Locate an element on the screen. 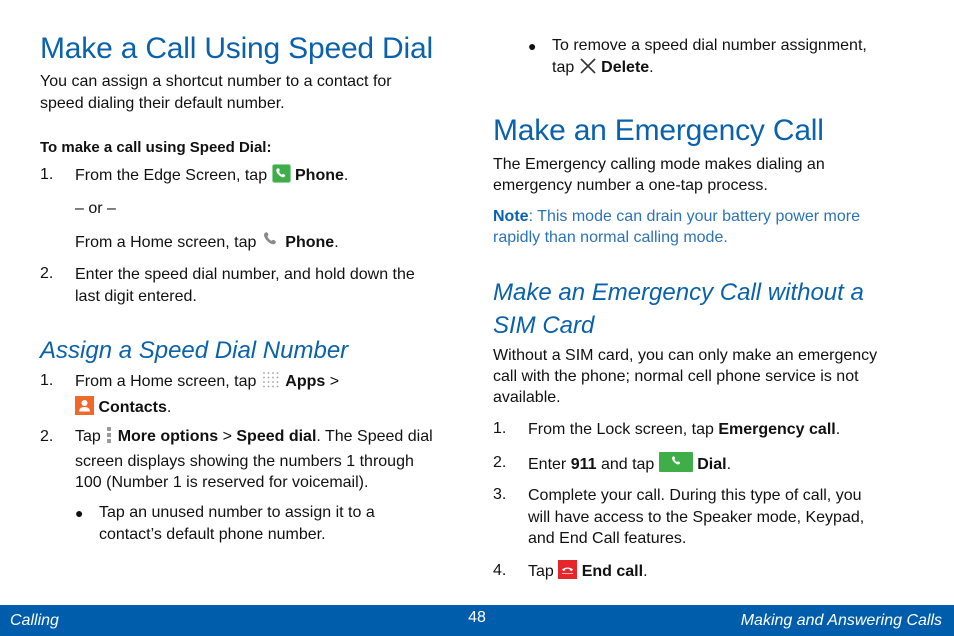 This screenshot has width=954, height=636. step-home-phone: From a Home screen, tap Phone. is located at coordinates (207, 243).